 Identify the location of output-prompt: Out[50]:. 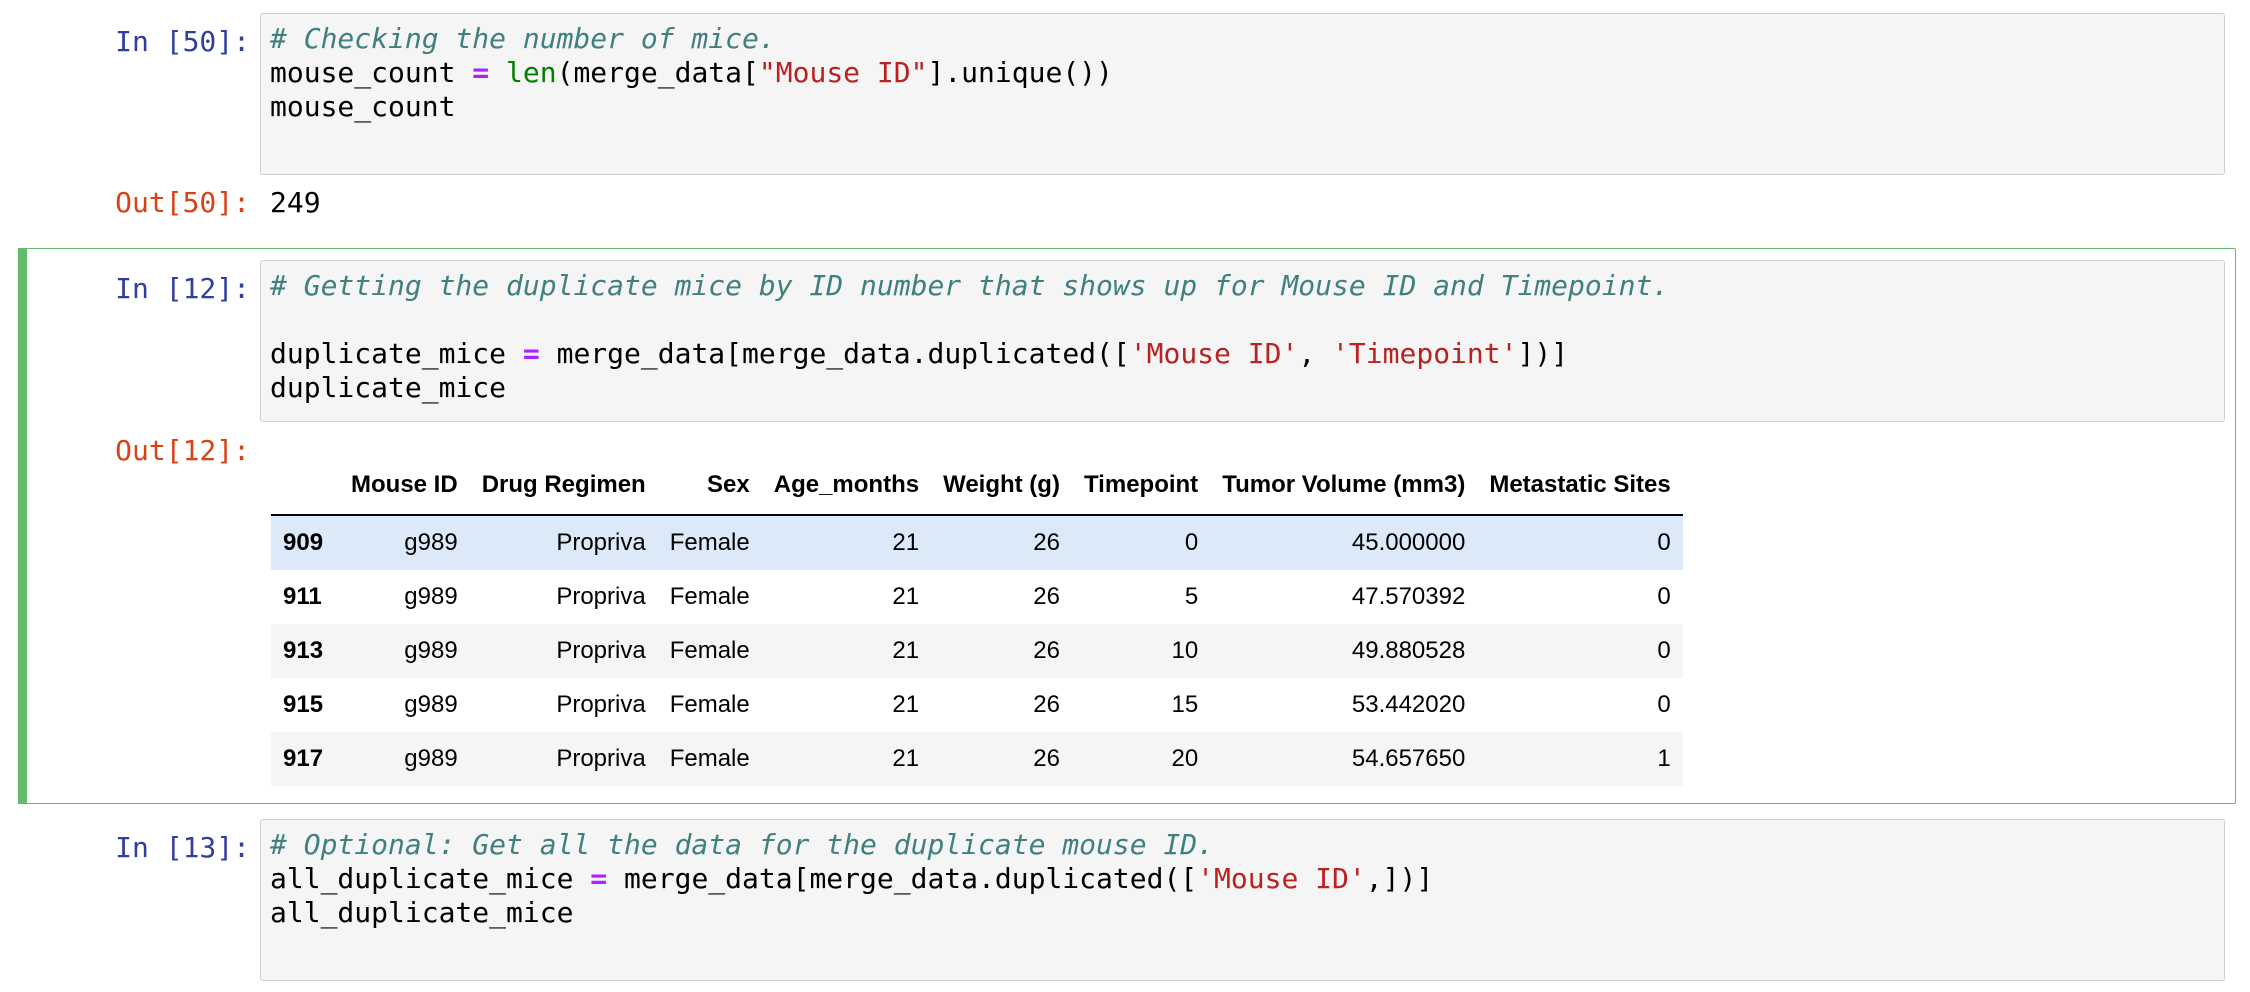
(182, 202).